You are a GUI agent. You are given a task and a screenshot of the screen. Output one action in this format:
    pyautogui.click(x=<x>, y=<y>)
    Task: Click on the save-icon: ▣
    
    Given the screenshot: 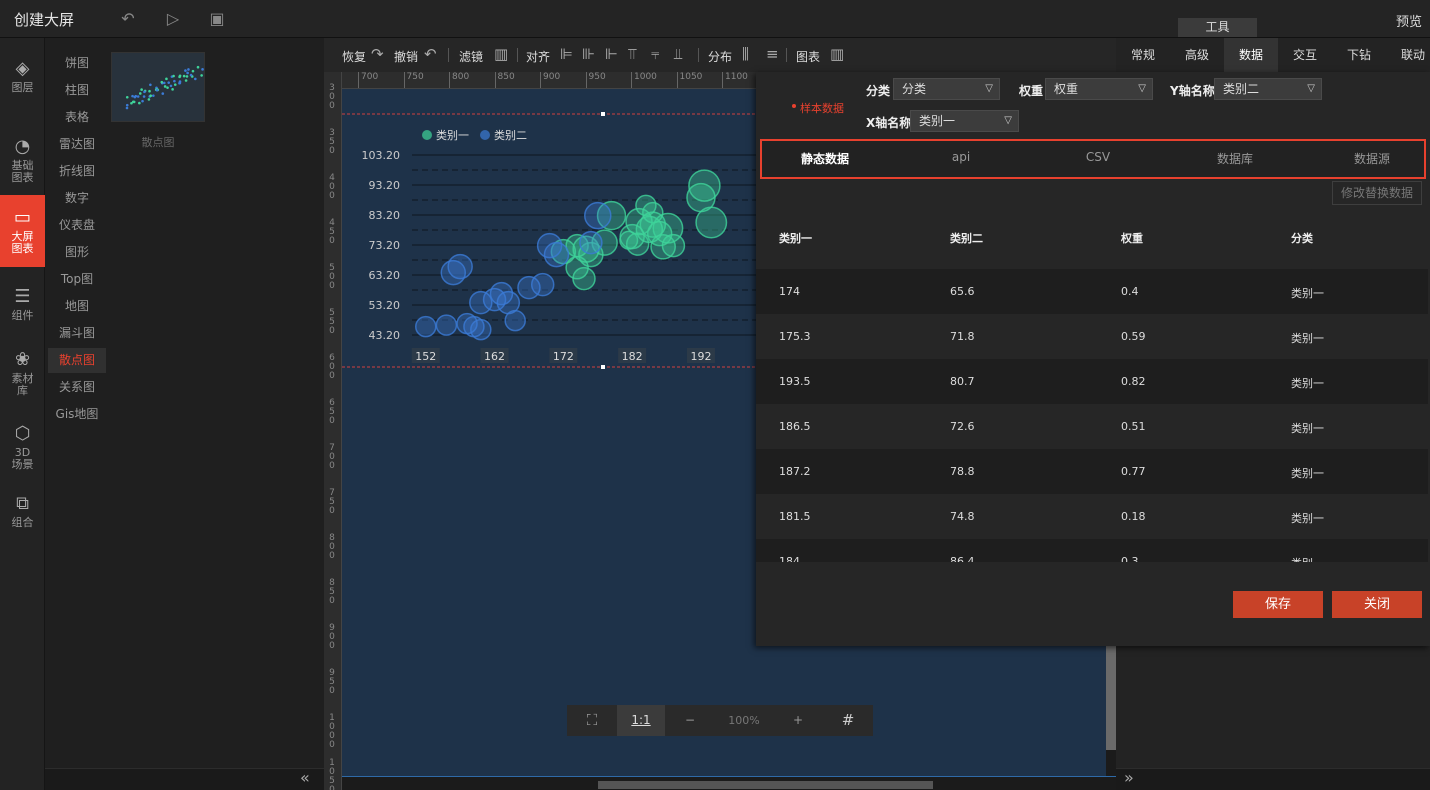 What is the action you would take?
    pyautogui.click(x=217, y=19)
    